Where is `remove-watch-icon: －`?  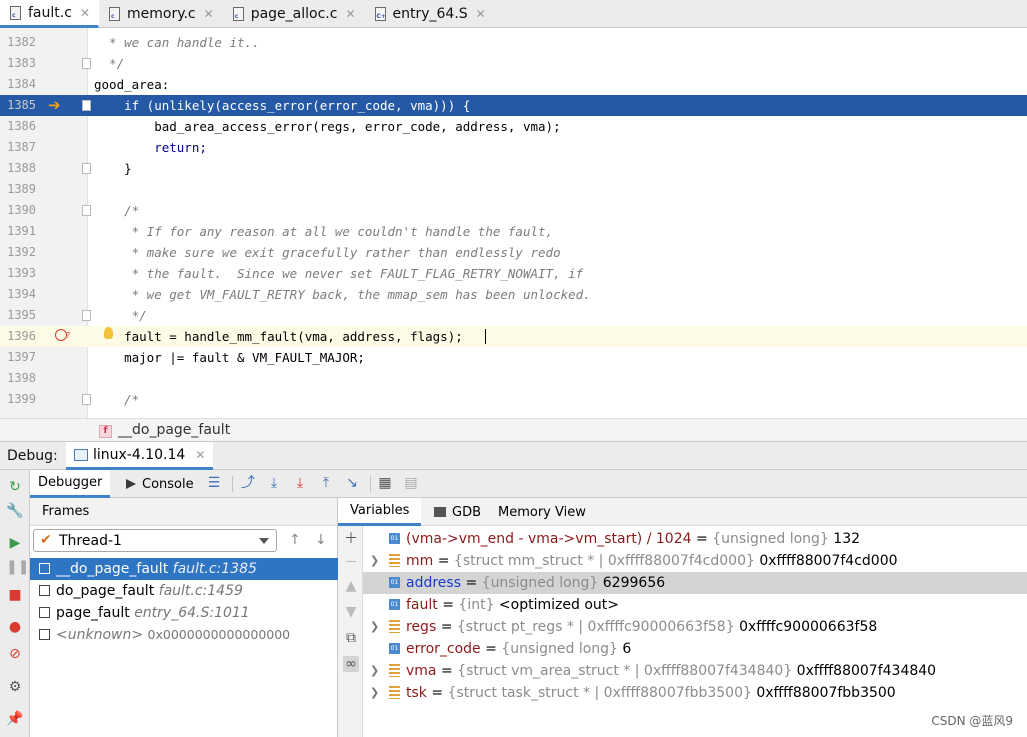 remove-watch-icon: － is located at coordinates (351, 562).